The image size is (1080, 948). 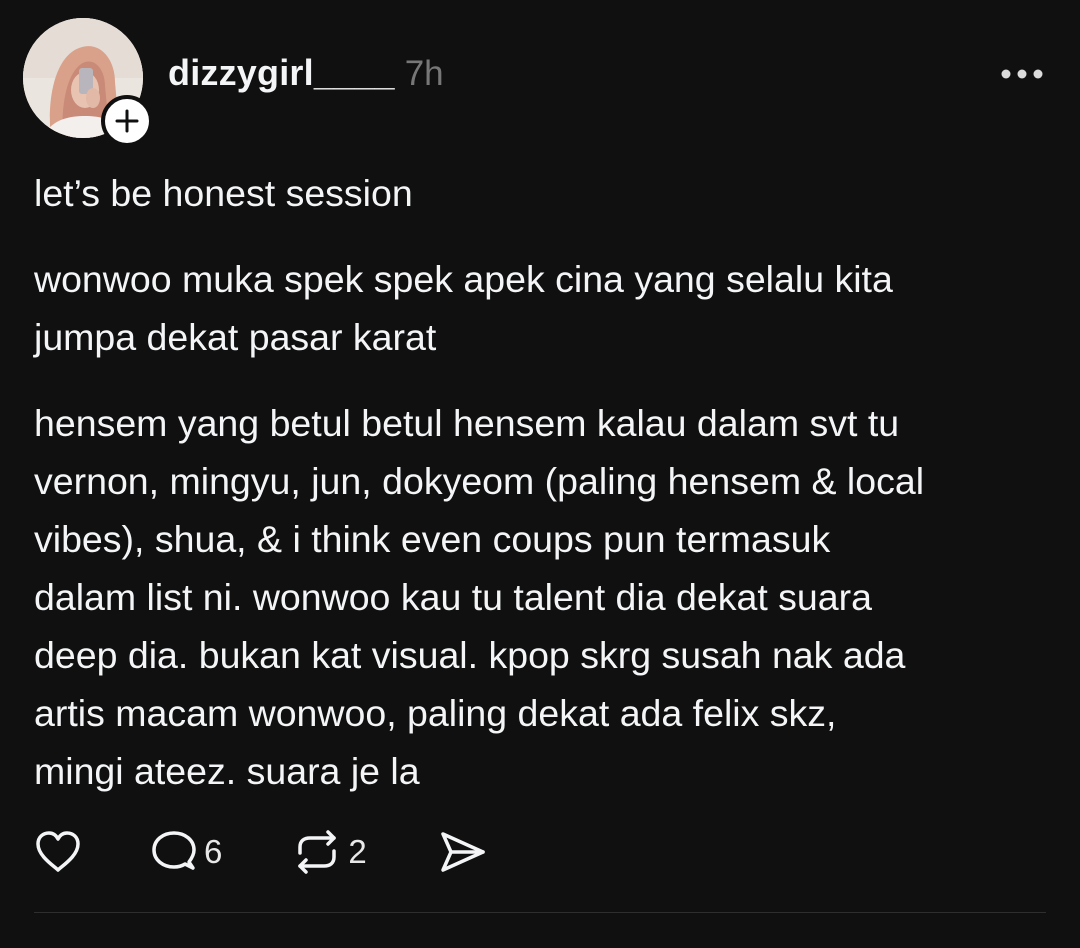 I want to click on divider, so click(x=540, y=912).